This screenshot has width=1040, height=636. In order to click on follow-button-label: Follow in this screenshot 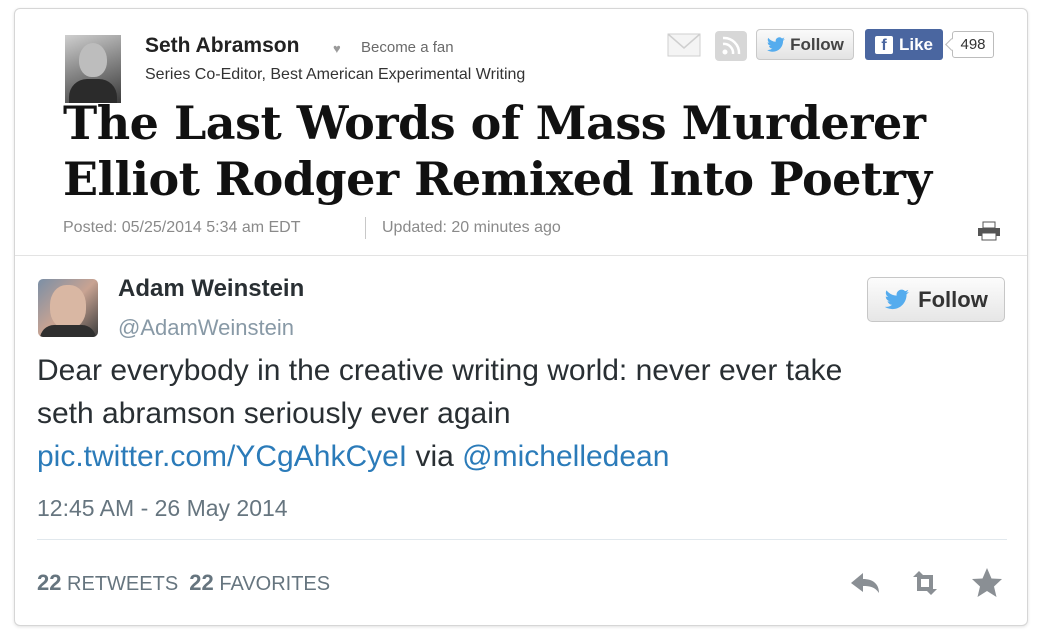, I will do `click(953, 299)`.